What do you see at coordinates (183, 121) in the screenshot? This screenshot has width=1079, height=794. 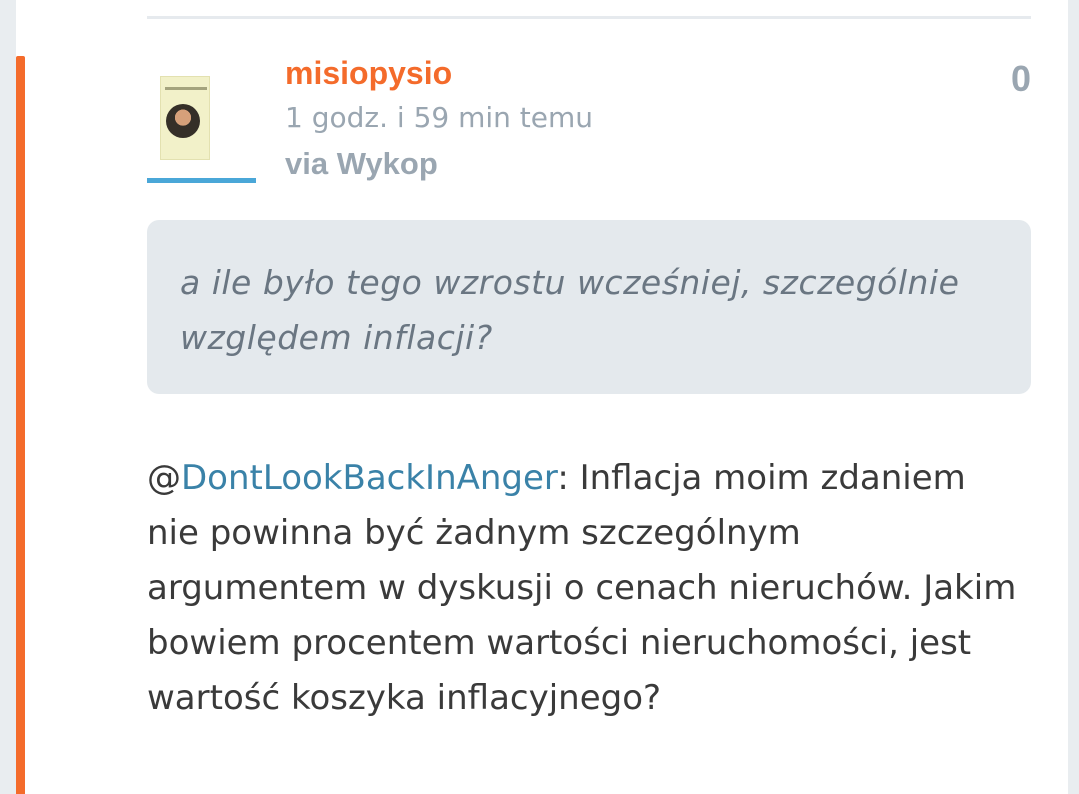 I see `avatar-face` at bounding box center [183, 121].